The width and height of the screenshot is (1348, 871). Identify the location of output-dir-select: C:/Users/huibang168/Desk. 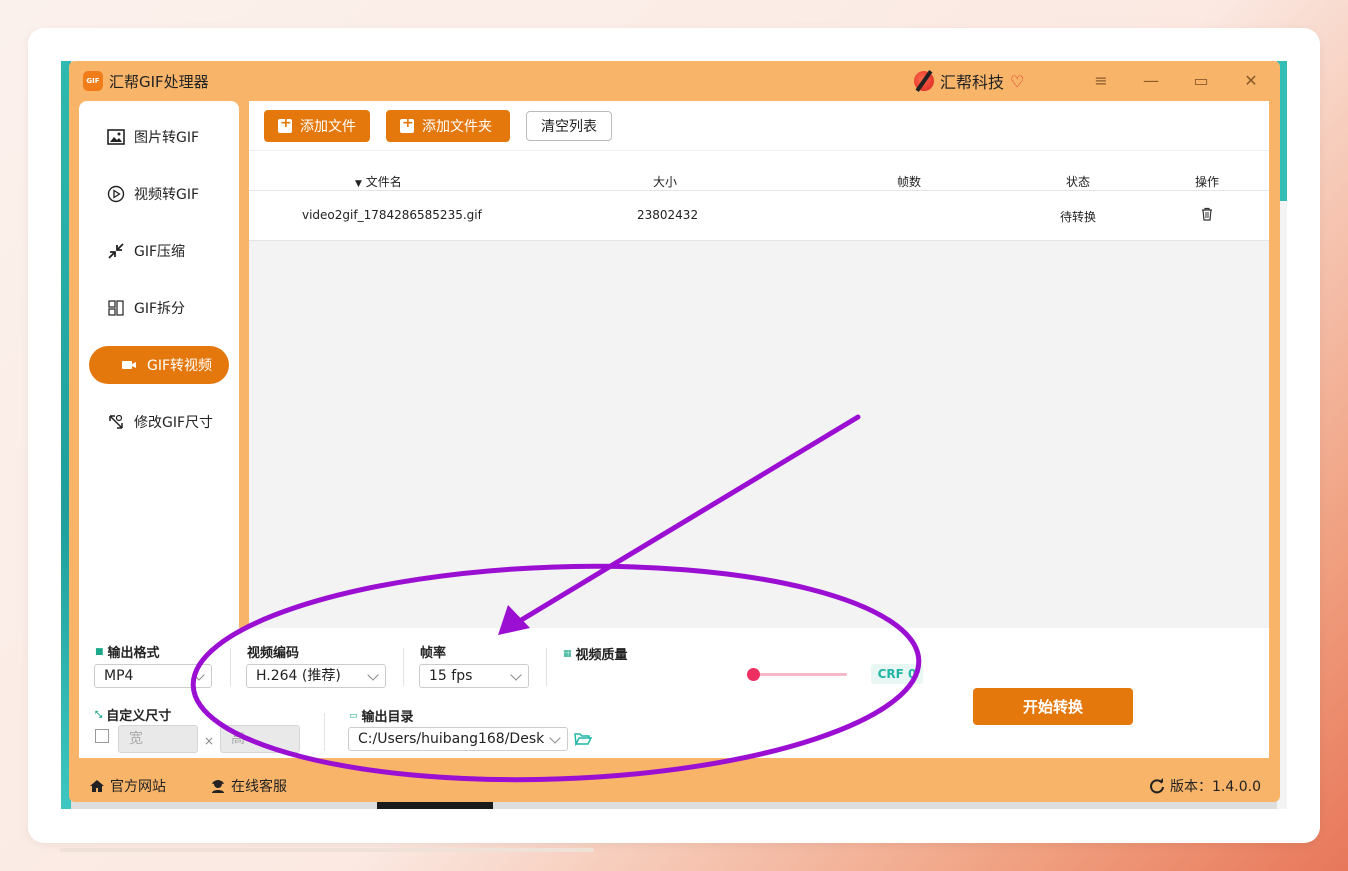
(458, 739).